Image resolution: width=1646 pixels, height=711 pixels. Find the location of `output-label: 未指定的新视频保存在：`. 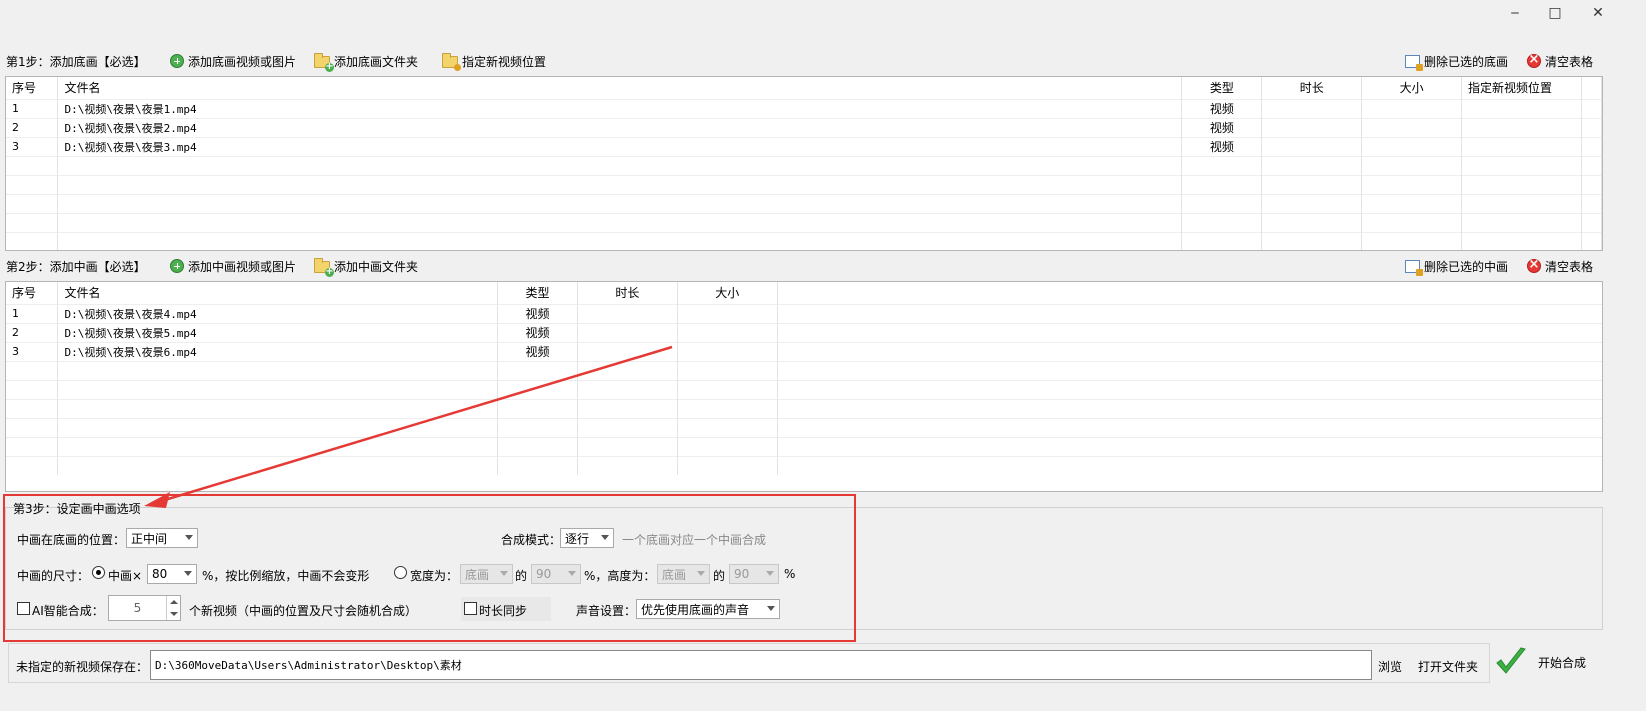

output-label: 未指定的新视频保存在： is located at coordinates (82, 667).